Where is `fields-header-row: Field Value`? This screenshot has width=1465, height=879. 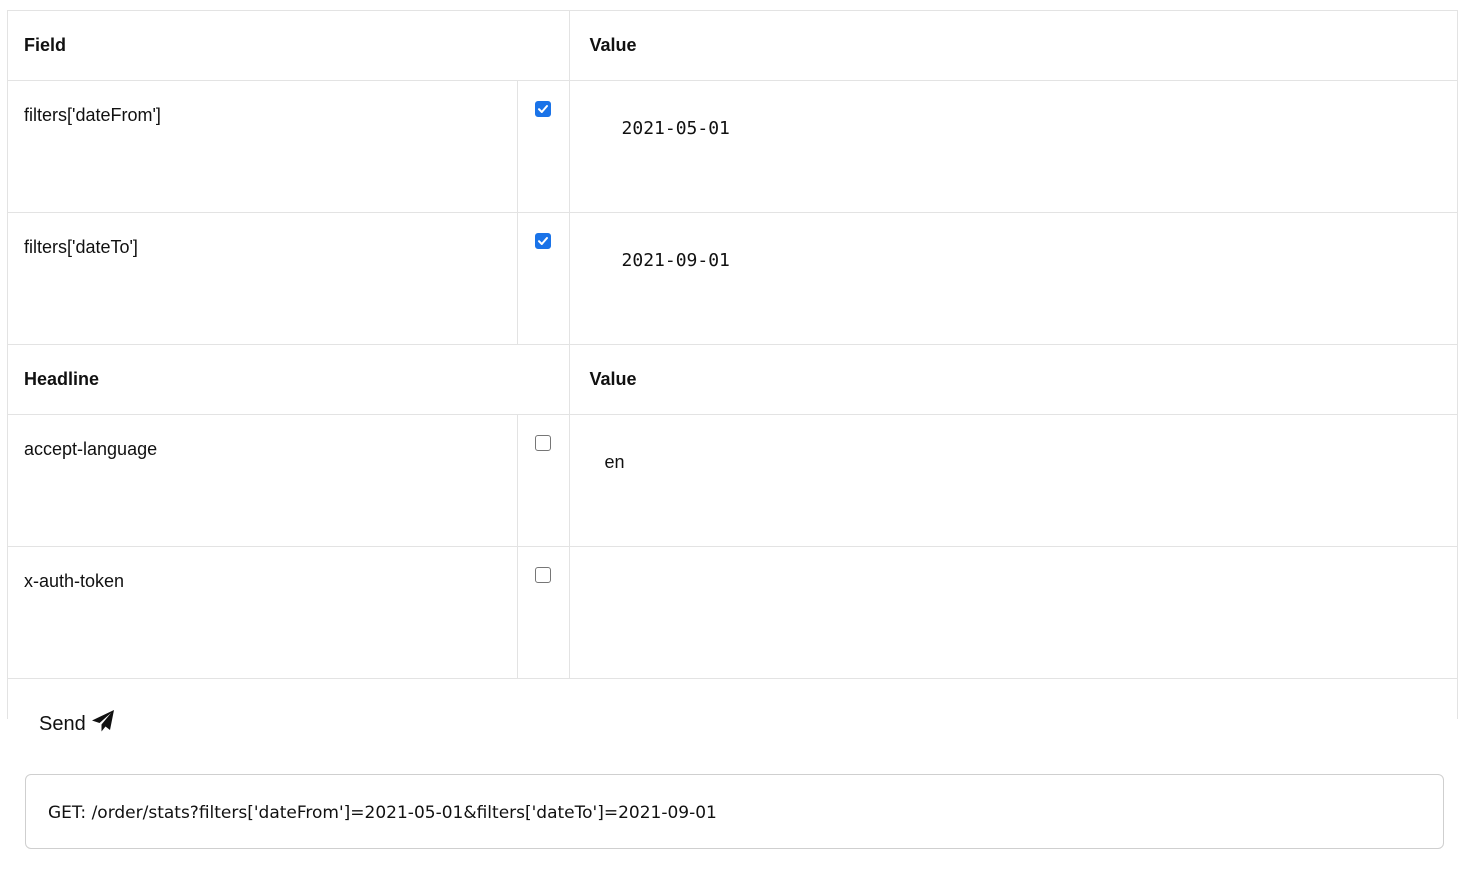
fields-header-row: Field Value is located at coordinates (732, 46).